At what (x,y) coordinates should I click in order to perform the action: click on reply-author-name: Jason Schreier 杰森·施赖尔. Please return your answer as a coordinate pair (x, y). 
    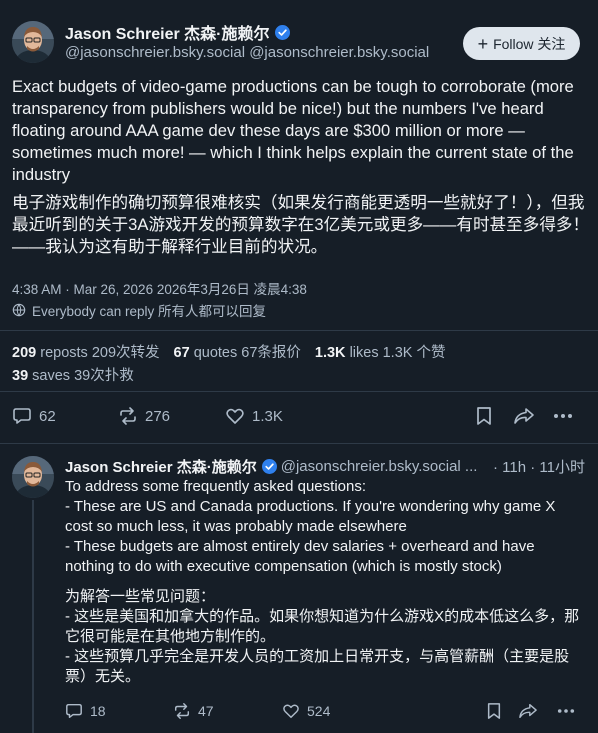
    Looking at the image, I should click on (161, 466).